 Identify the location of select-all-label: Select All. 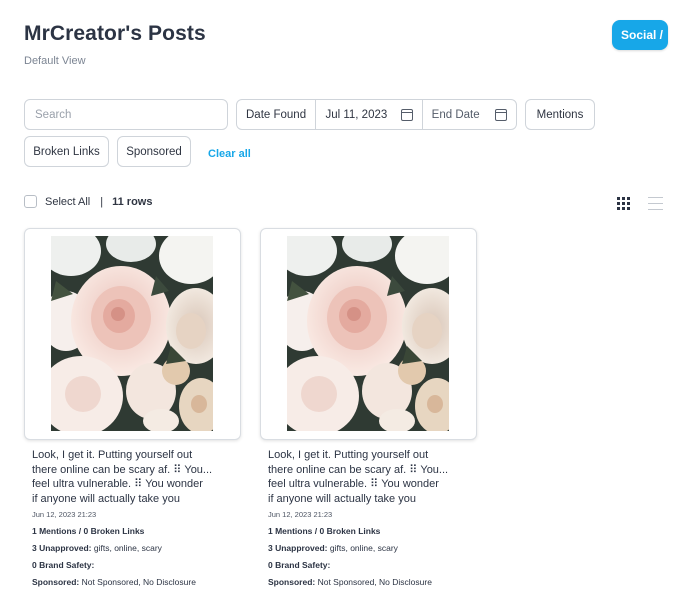
(67, 202).